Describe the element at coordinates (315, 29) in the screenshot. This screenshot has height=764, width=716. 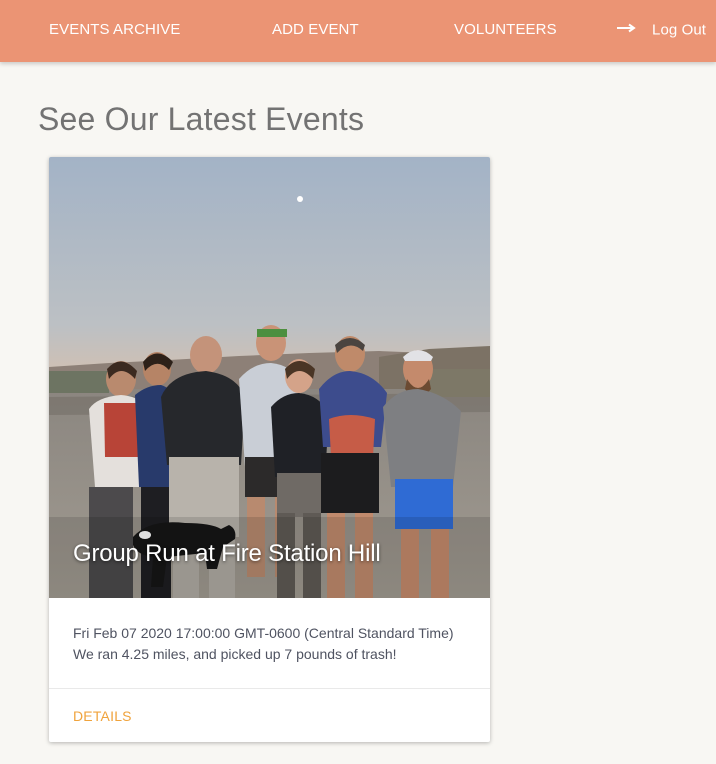
I see `nav-add-event: ADD EVENT` at that location.